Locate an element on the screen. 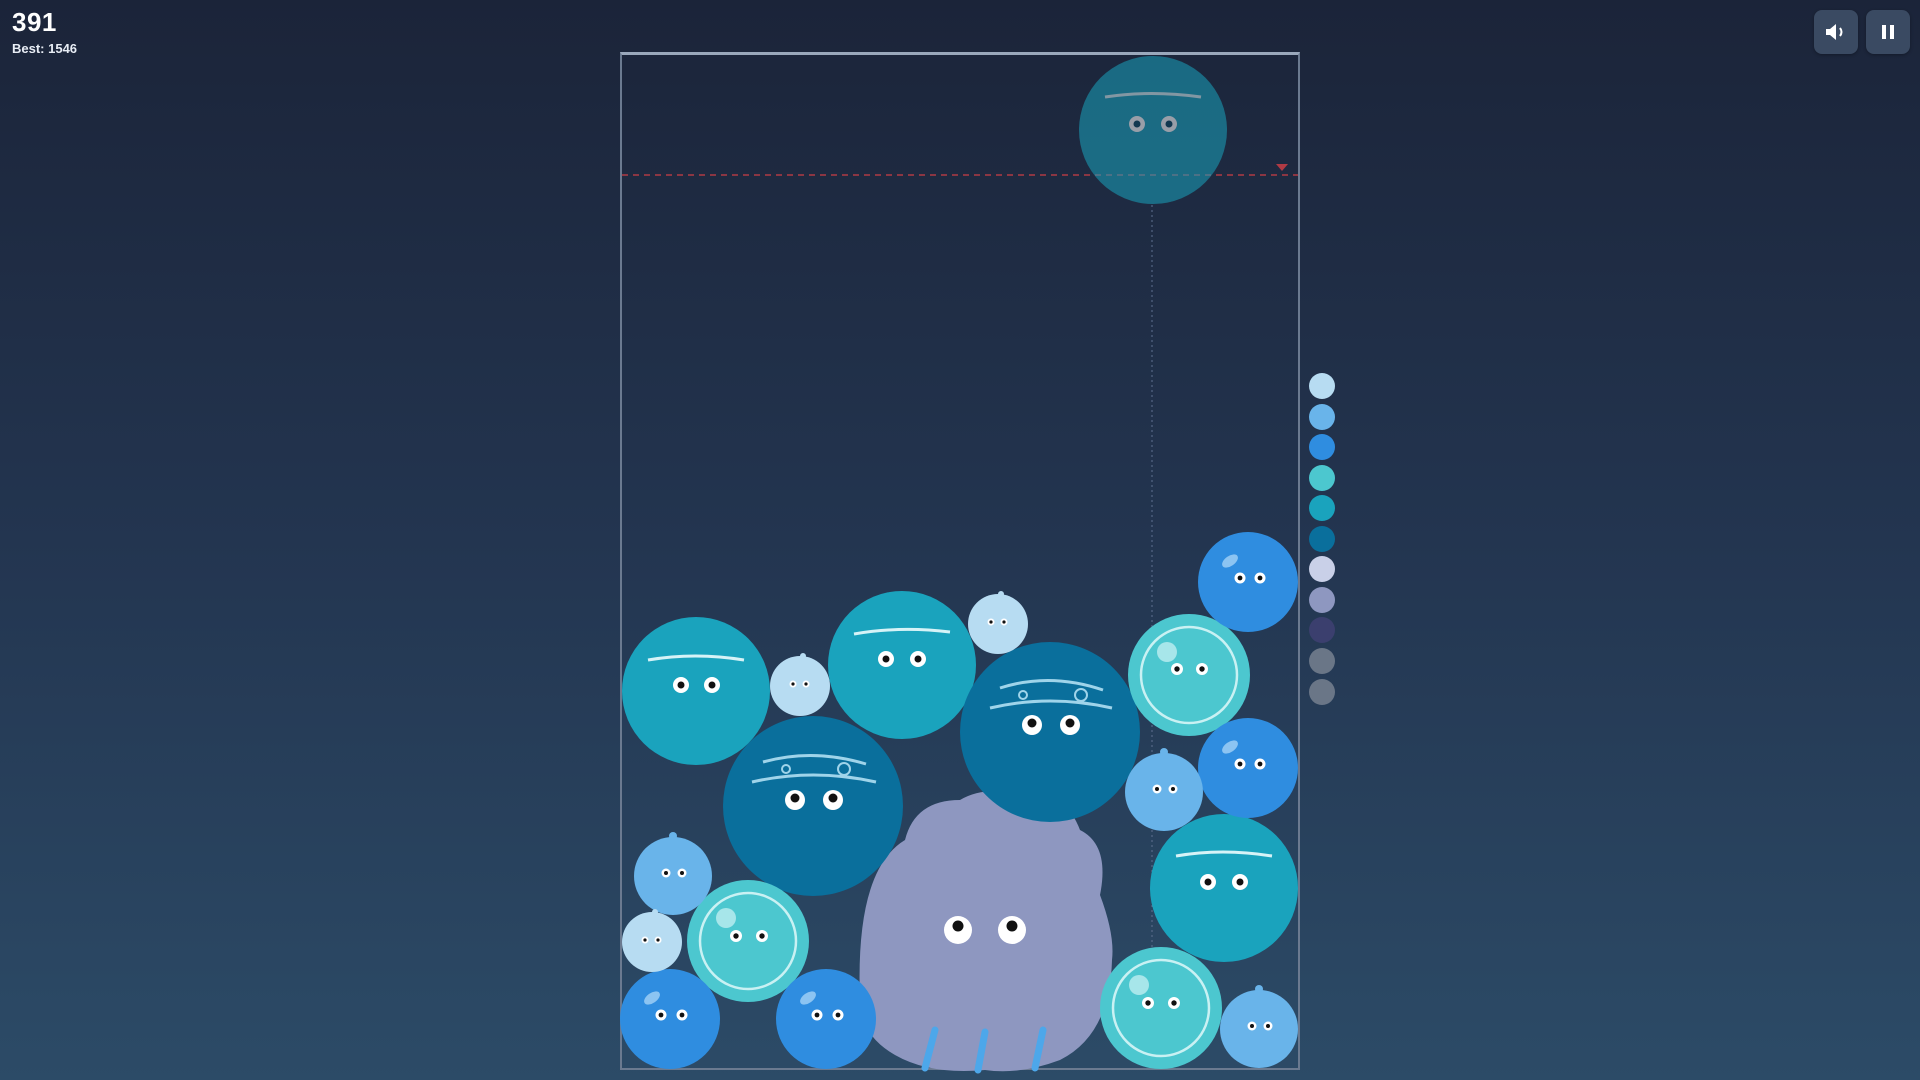 This screenshot has width=1920, height=1080. legend-tier7-icon is located at coordinates (1322, 569).